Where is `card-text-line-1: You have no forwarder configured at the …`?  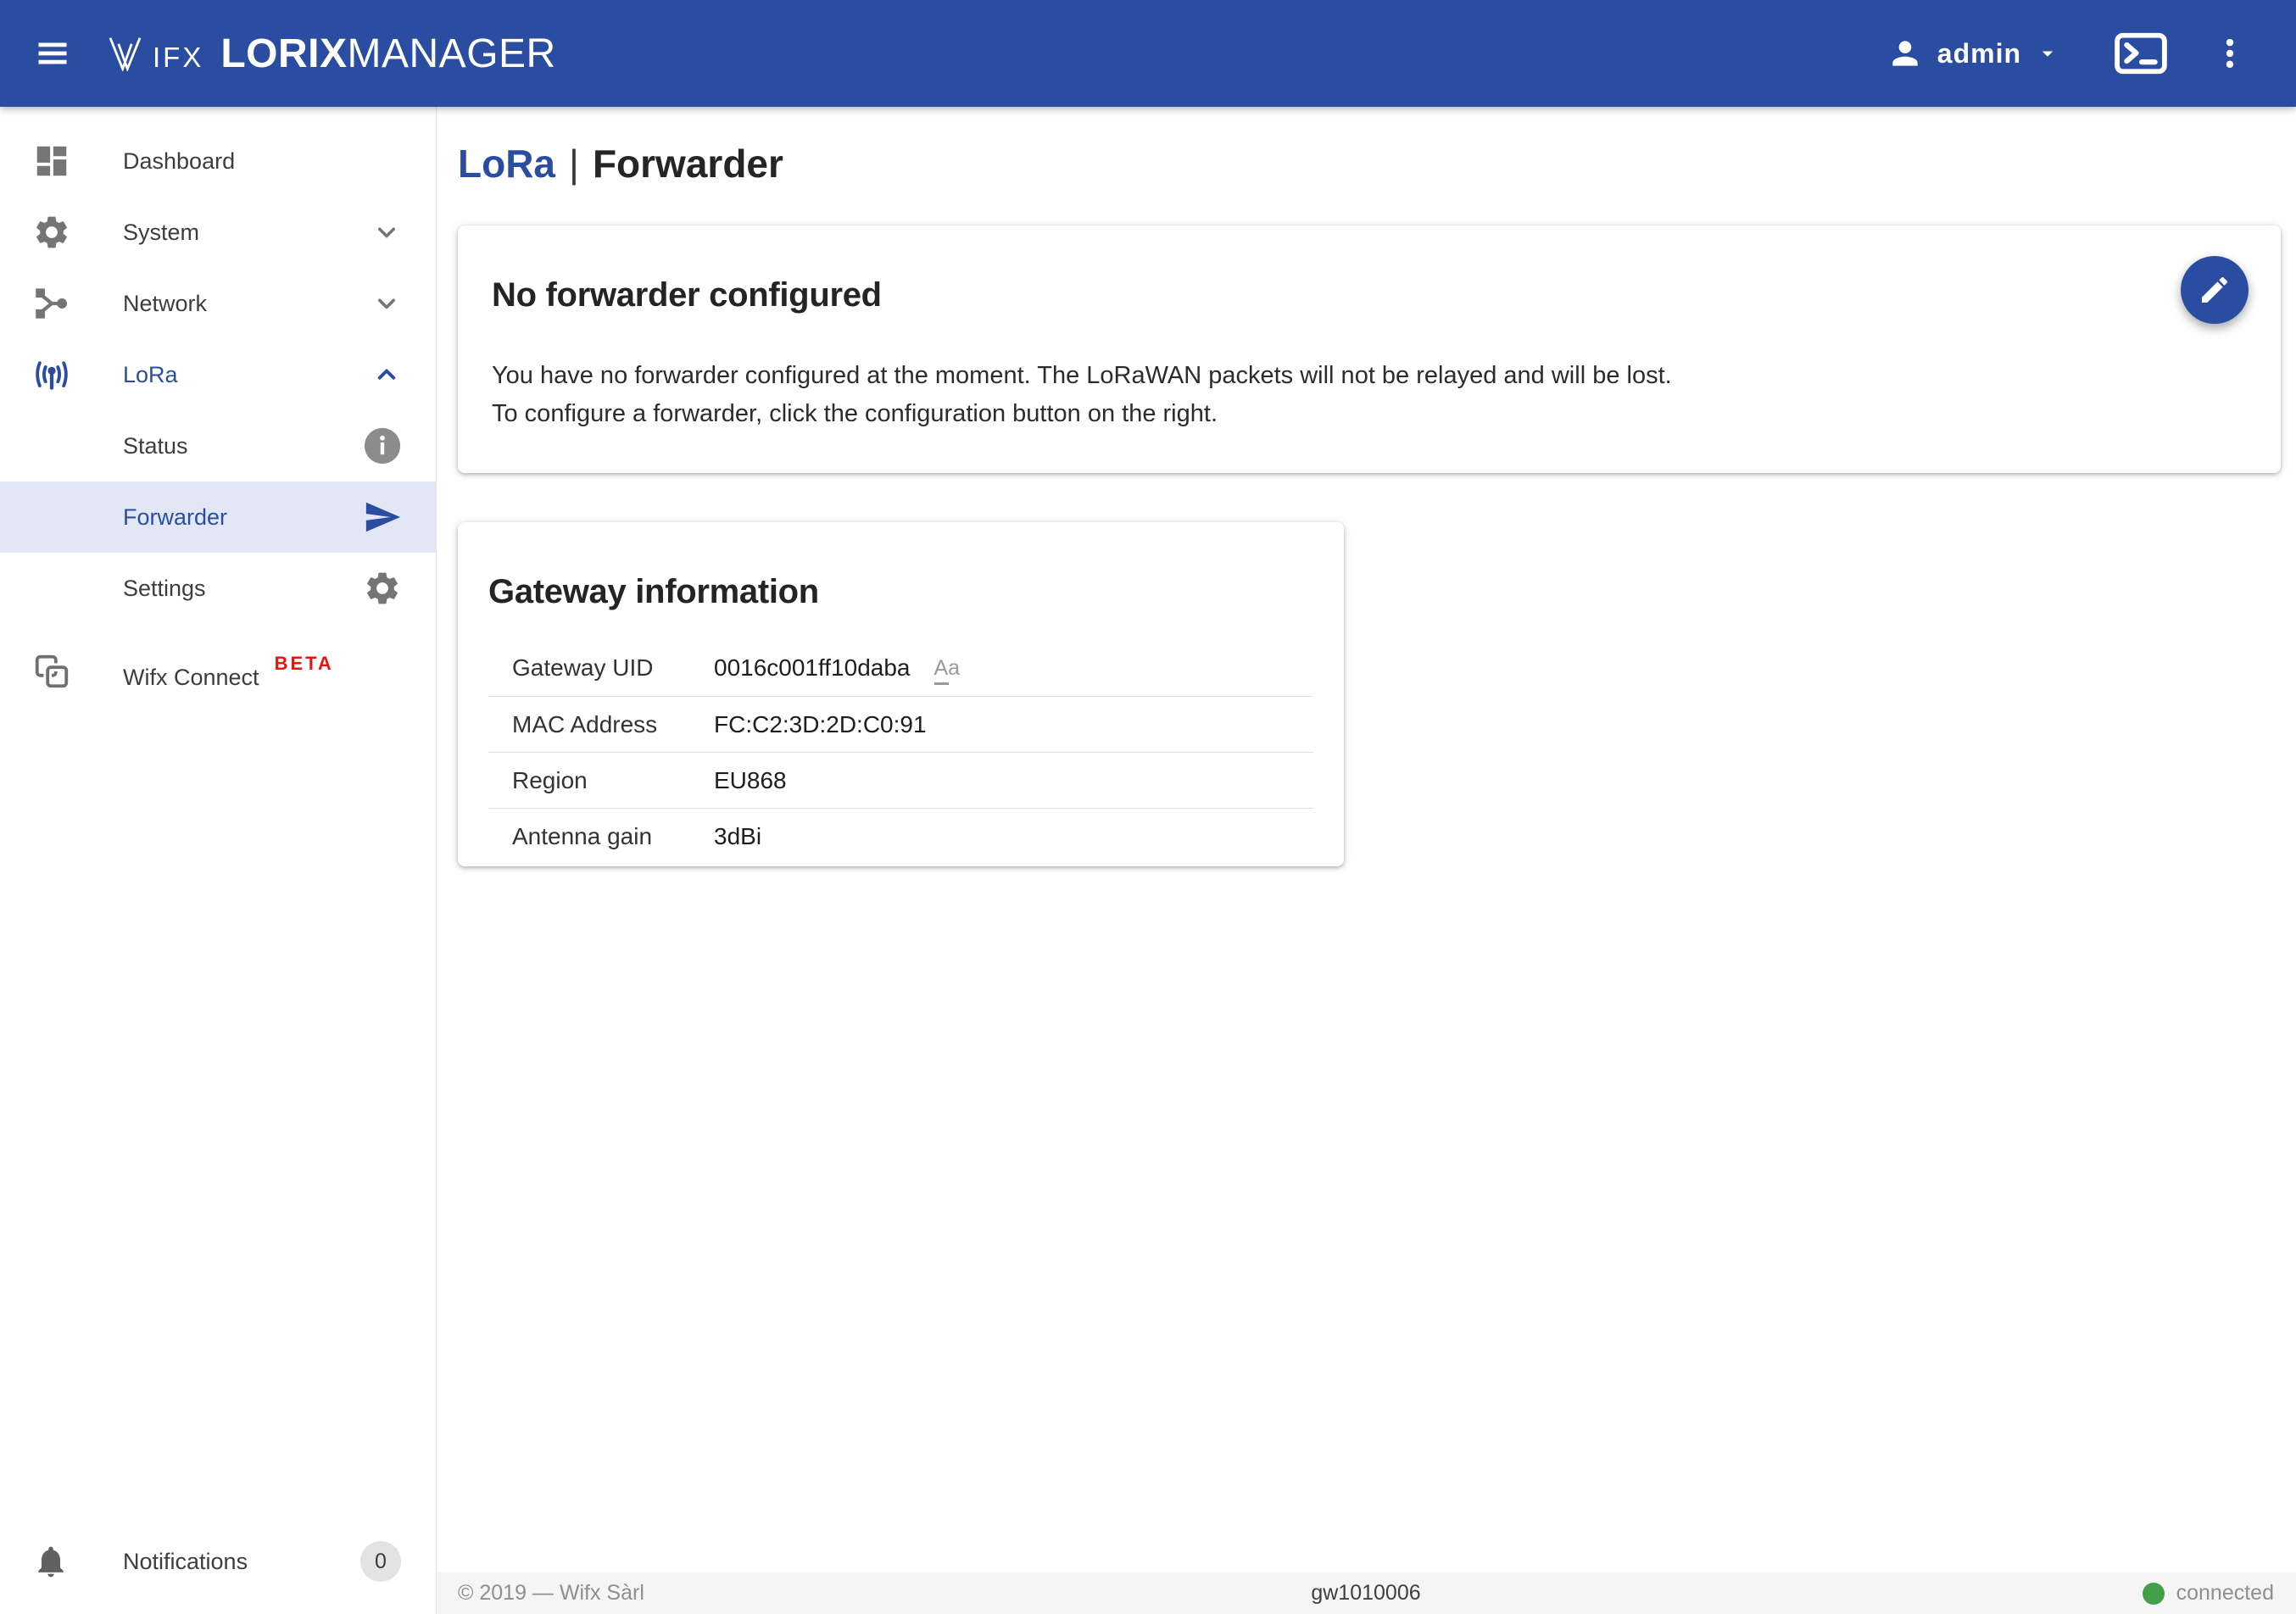 card-text-line-1: You have no forwarder configured at the … is located at coordinates (1082, 375).